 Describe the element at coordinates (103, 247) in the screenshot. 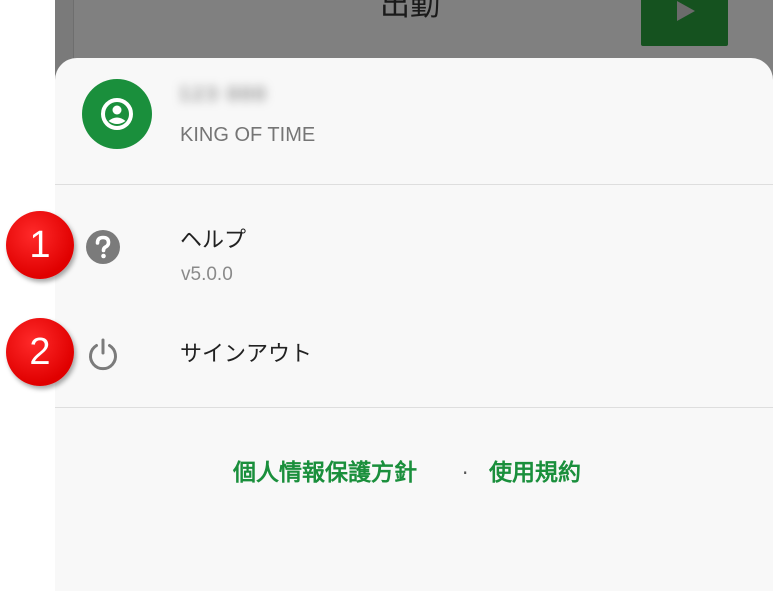

I see `help-circle-icon` at that location.